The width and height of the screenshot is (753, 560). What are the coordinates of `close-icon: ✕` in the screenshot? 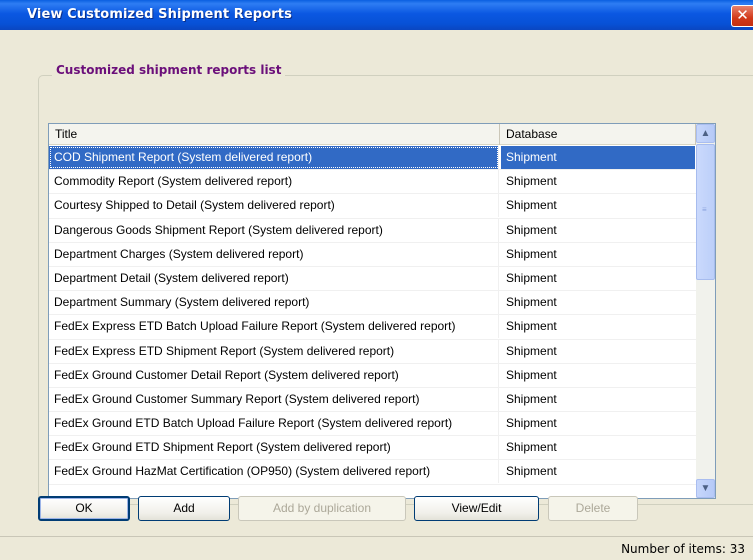 It's located at (742, 15).